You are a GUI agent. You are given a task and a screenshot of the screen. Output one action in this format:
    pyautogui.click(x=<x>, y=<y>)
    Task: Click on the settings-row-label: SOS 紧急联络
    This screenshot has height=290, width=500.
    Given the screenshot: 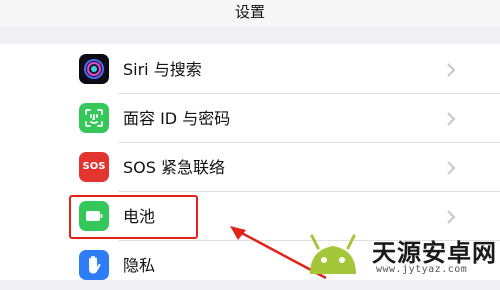 What is the action you would take?
    pyautogui.click(x=174, y=167)
    